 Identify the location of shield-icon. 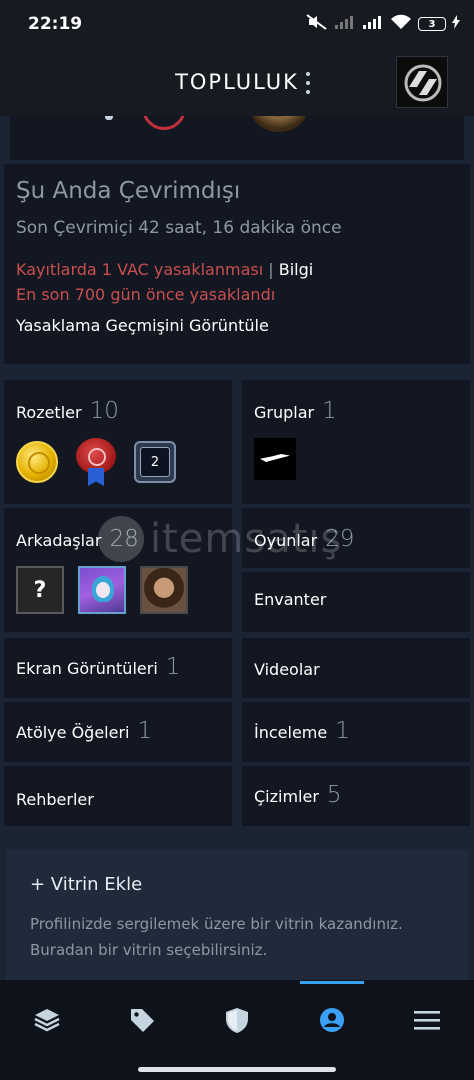
(236, 1020).